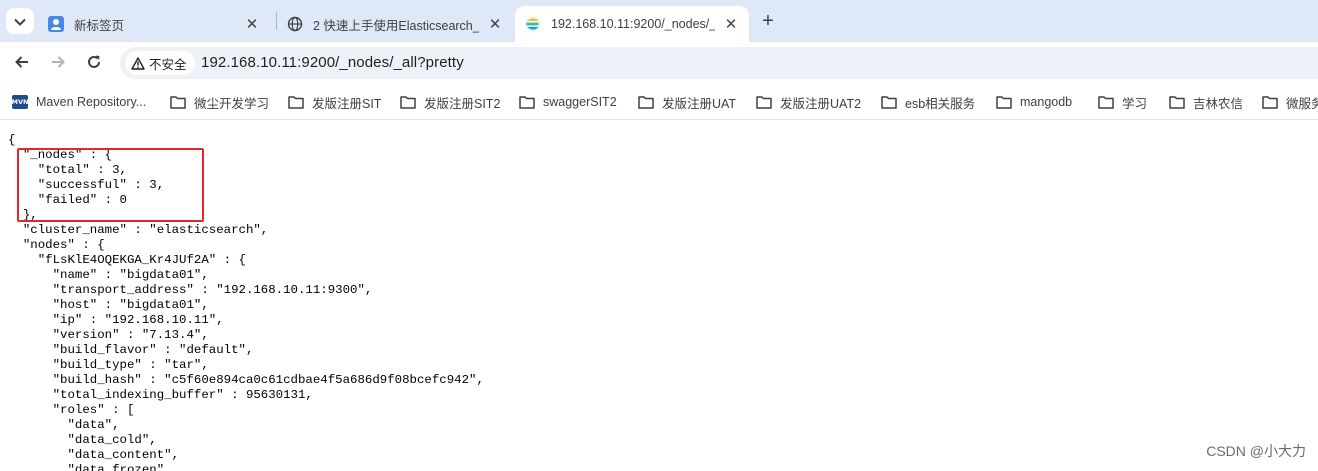 The image size is (1318, 471). I want to click on arrow-left-icon, so click(22, 63).